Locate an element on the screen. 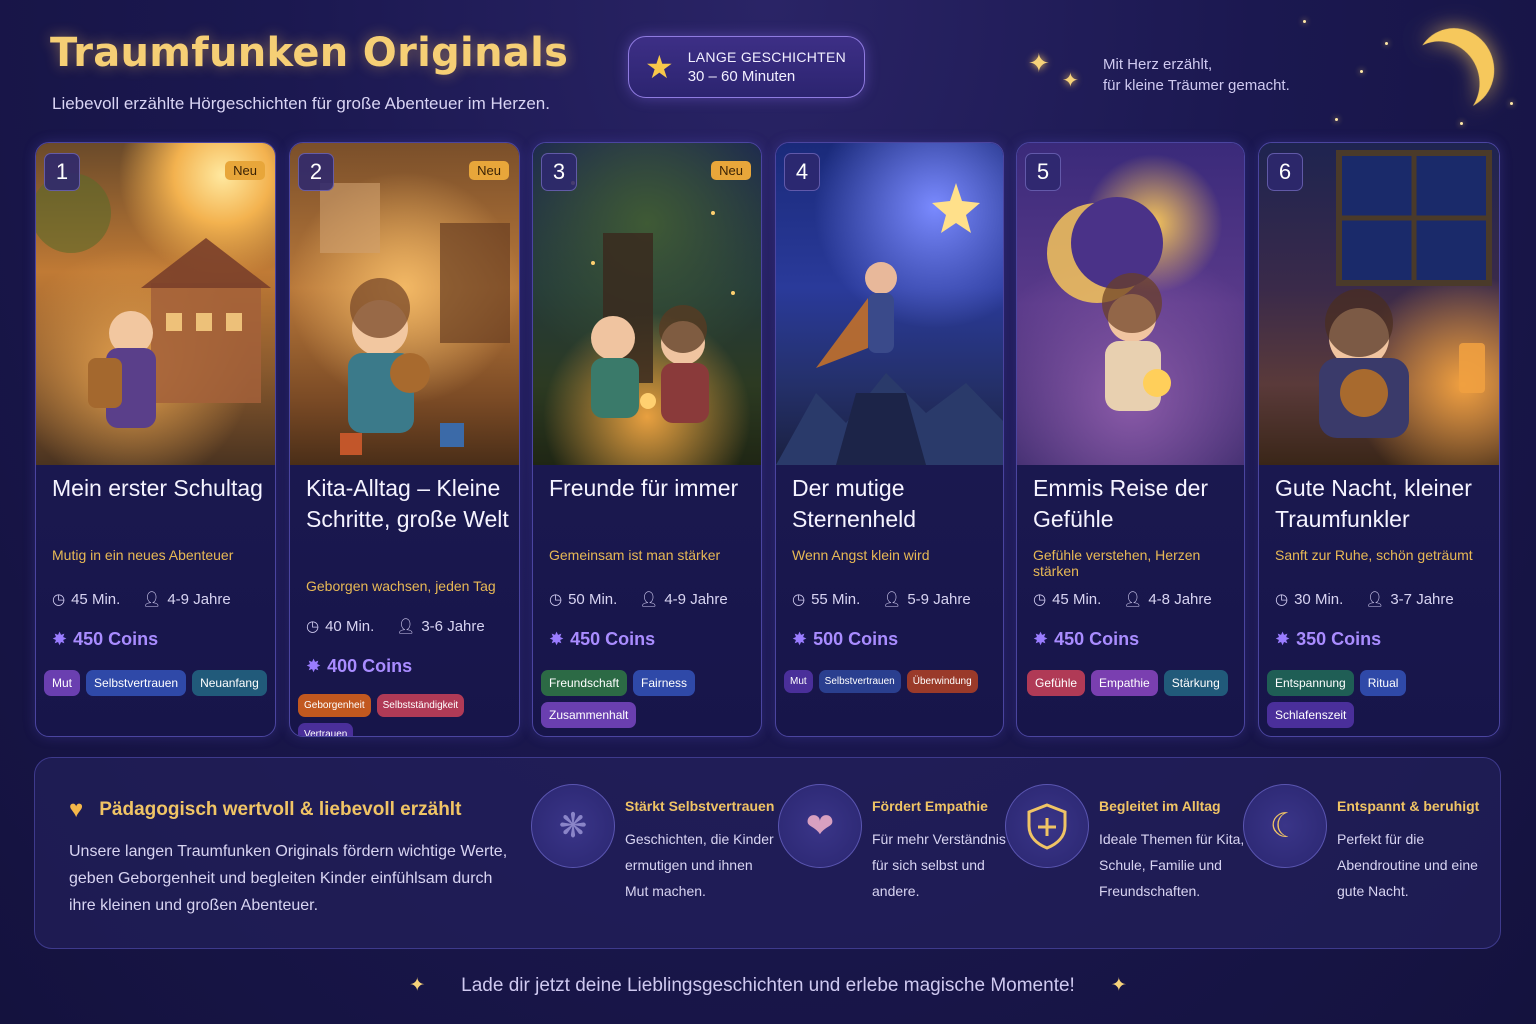  story-illustration: 5 is located at coordinates (1130, 304).